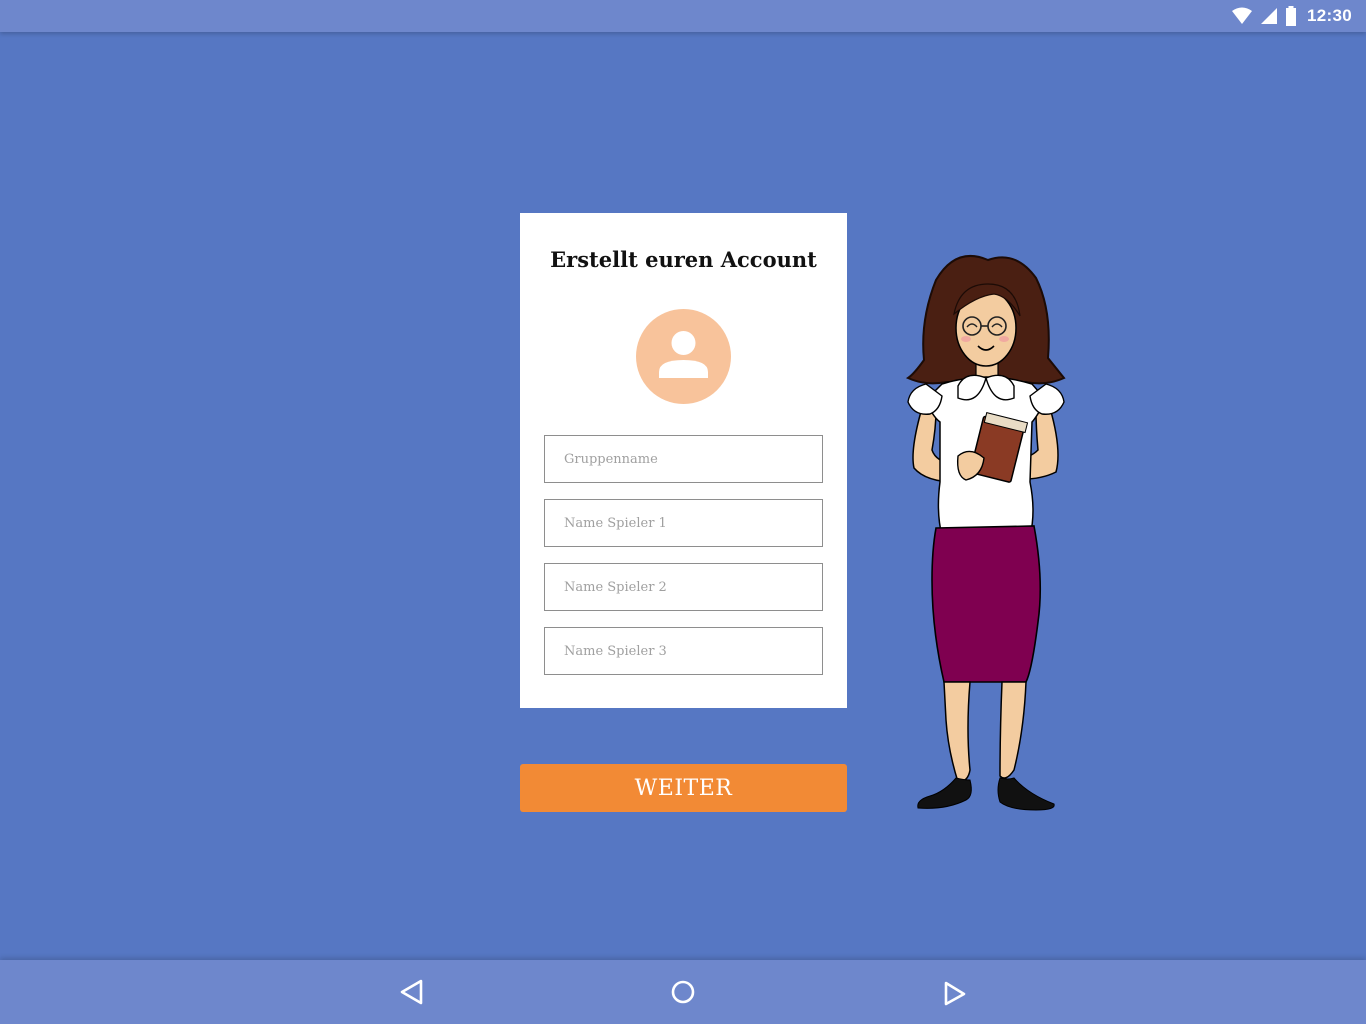  I want to click on navigation-bar, so click(683, 992).